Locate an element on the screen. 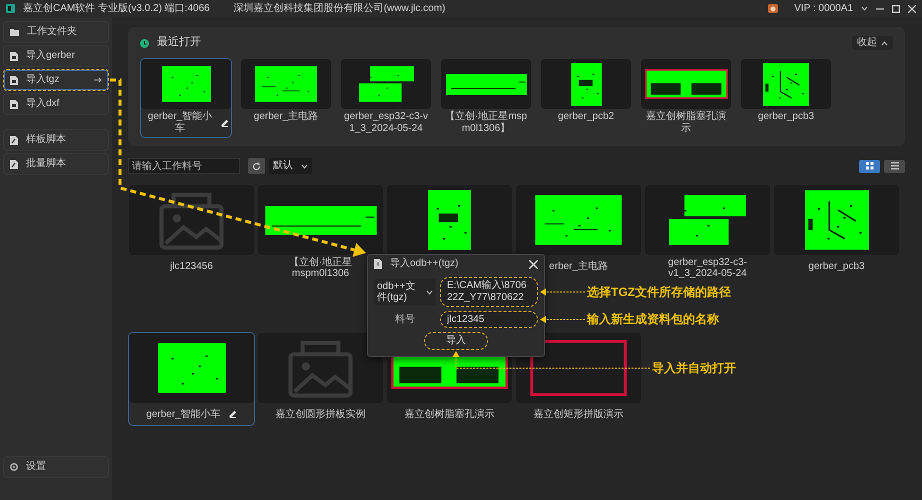 The image size is (922, 500). grid-view-icon is located at coordinates (870, 166).